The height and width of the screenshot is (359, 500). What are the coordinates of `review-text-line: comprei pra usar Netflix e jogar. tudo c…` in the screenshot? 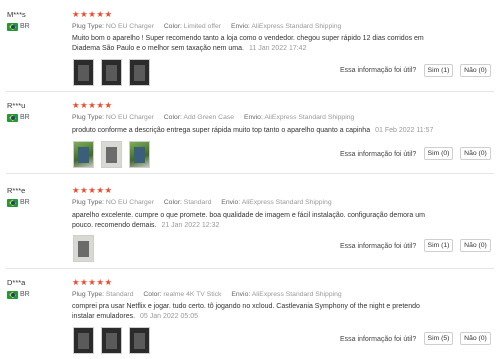 It's located at (246, 306).